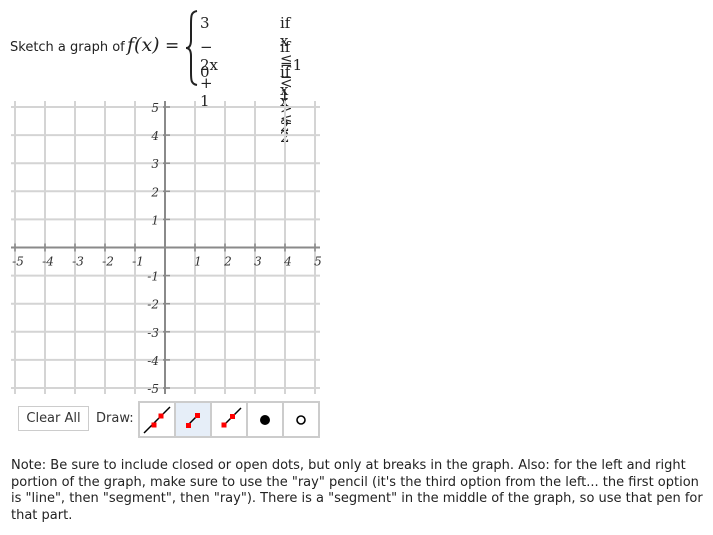 This screenshot has width=713, height=535. What do you see at coordinates (67, 47) in the screenshot?
I see `prompt-text: Sketch a graph of` at bounding box center [67, 47].